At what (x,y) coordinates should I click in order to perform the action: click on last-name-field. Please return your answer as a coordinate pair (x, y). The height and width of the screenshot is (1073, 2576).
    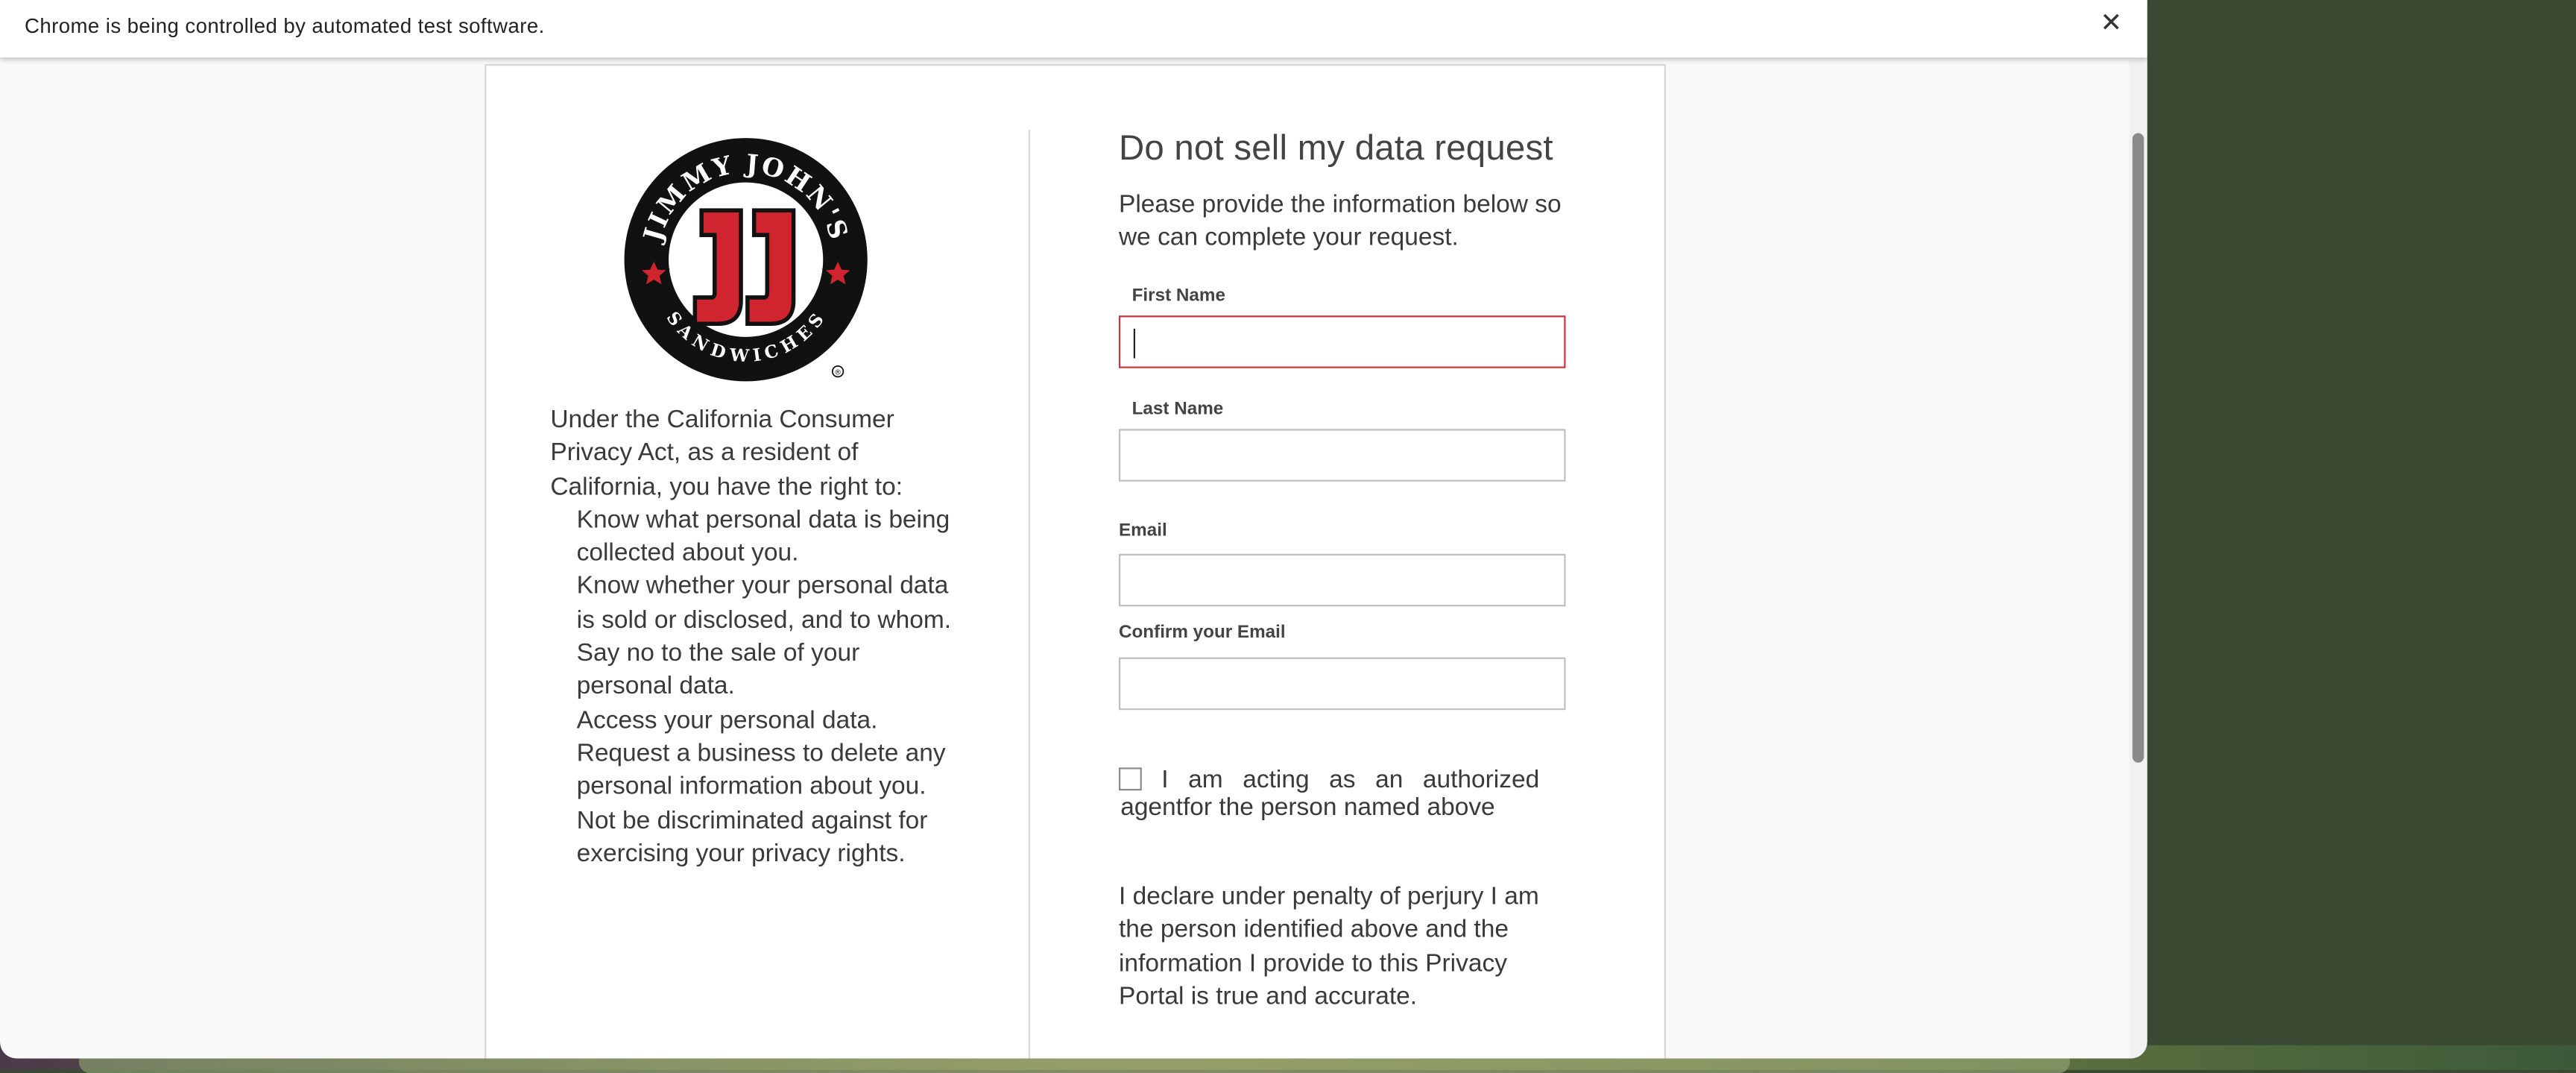
    Looking at the image, I should click on (1342, 455).